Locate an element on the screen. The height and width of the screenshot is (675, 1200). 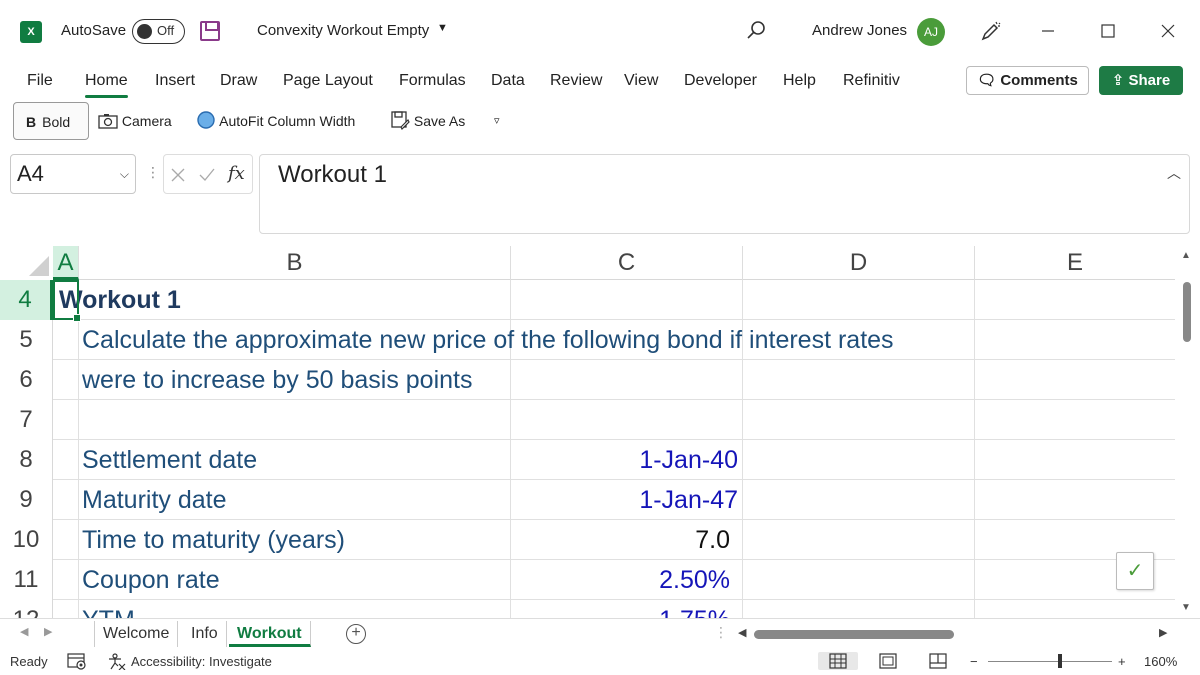
autosave-toggle: Off is located at coordinates (158, 31).